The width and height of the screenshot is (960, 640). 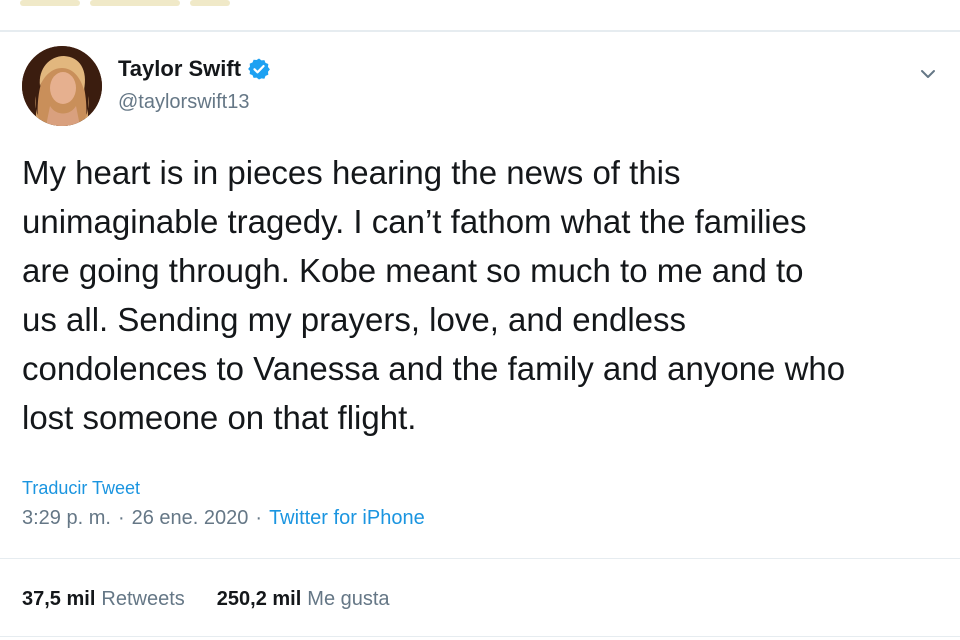 I want to click on retweets-label: Retweets, so click(x=143, y=599).